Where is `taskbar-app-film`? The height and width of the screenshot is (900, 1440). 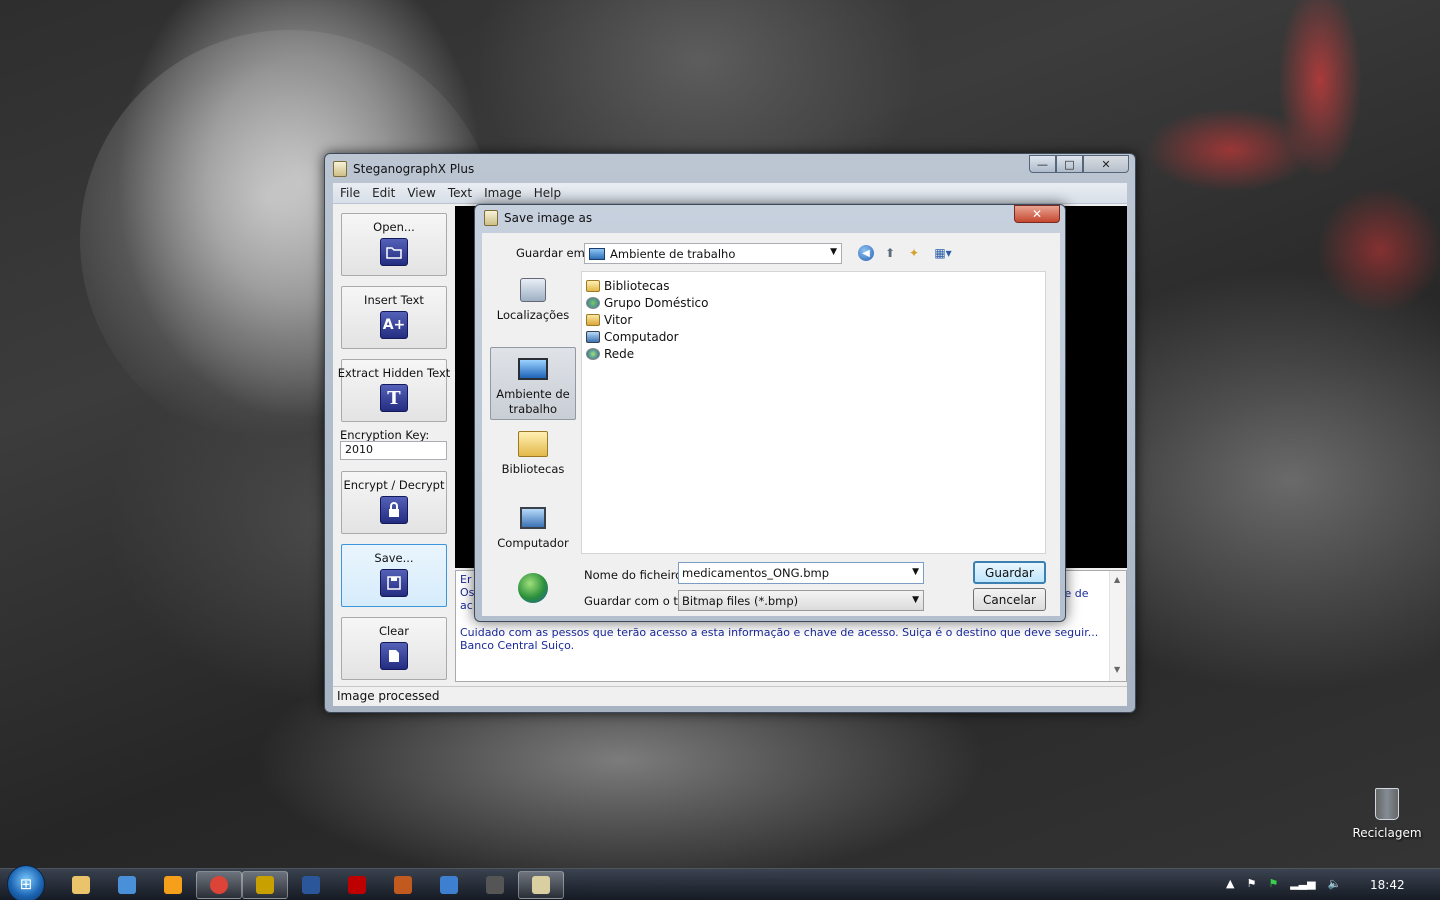 taskbar-app-film is located at coordinates (403, 885).